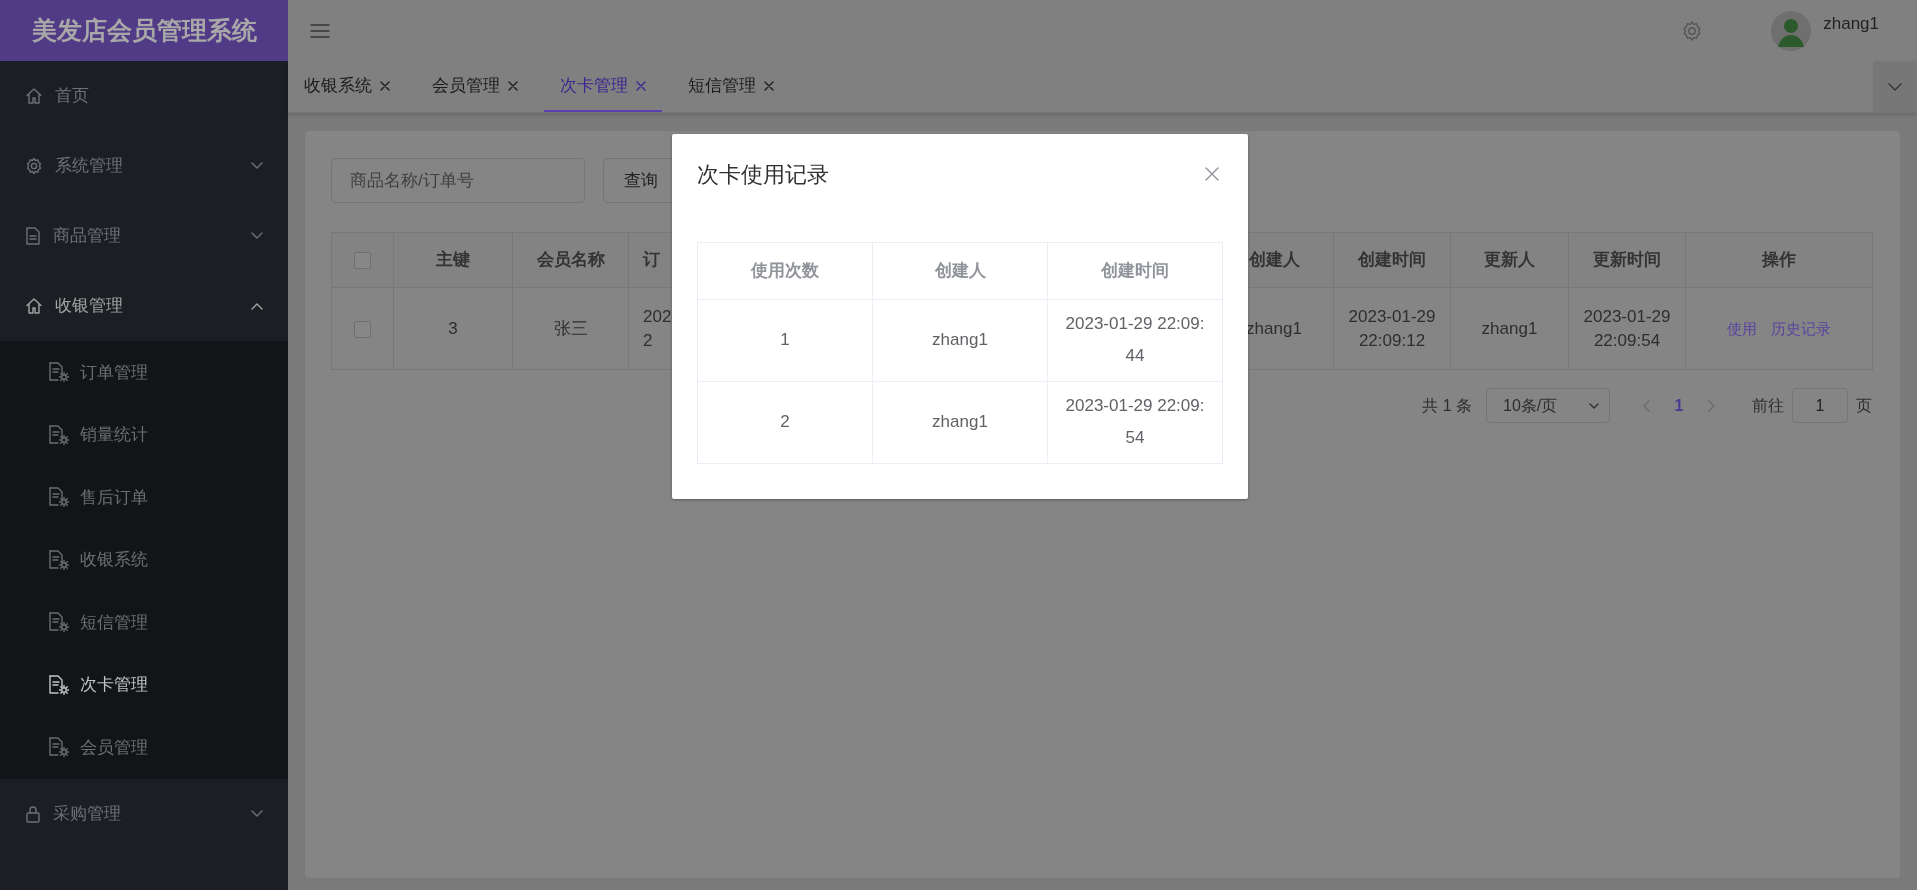  I want to click on menu-item: 采购管理, so click(144, 813).